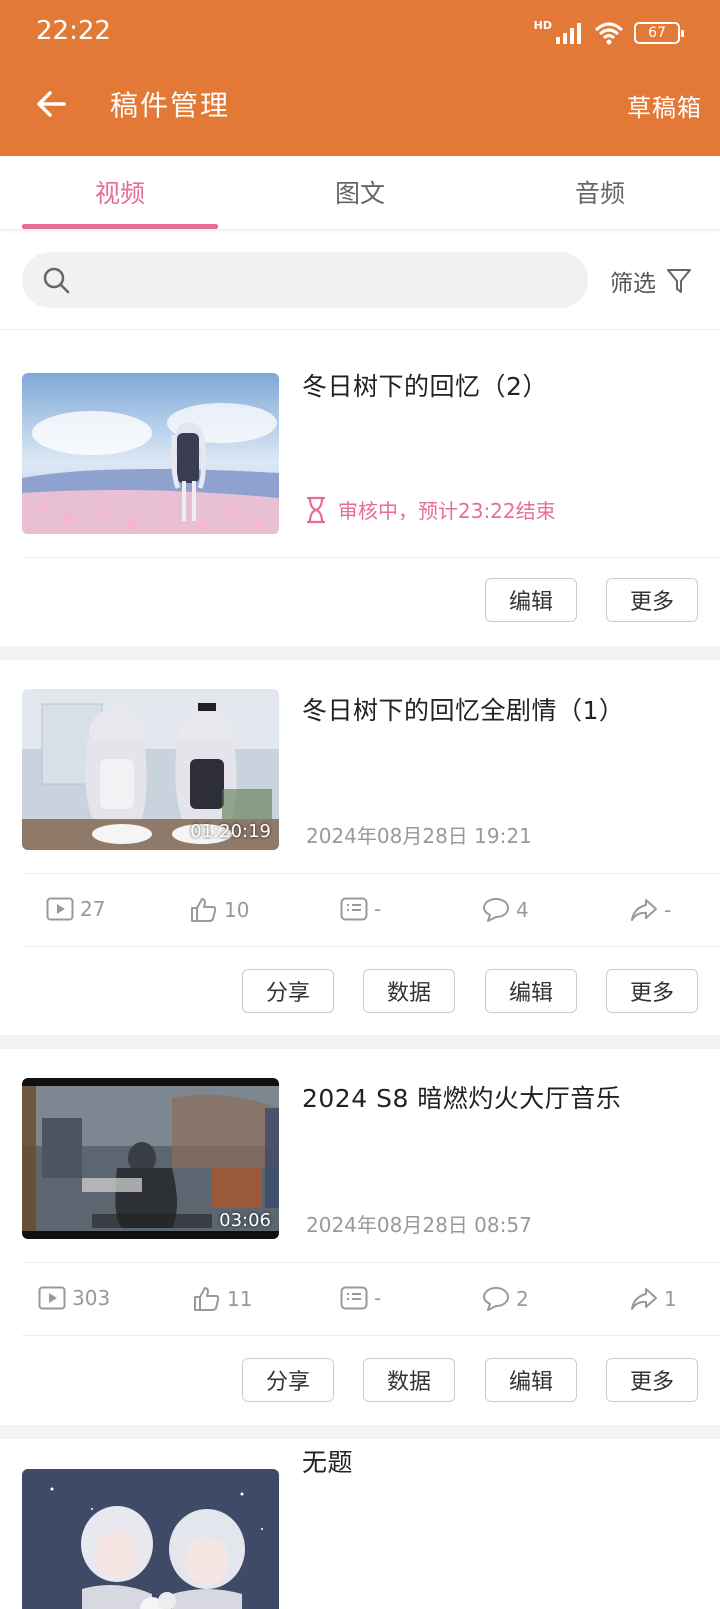  What do you see at coordinates (93, 909) in the screenshot?
I see `plays-count: 27` at bounding box center [93, 909].